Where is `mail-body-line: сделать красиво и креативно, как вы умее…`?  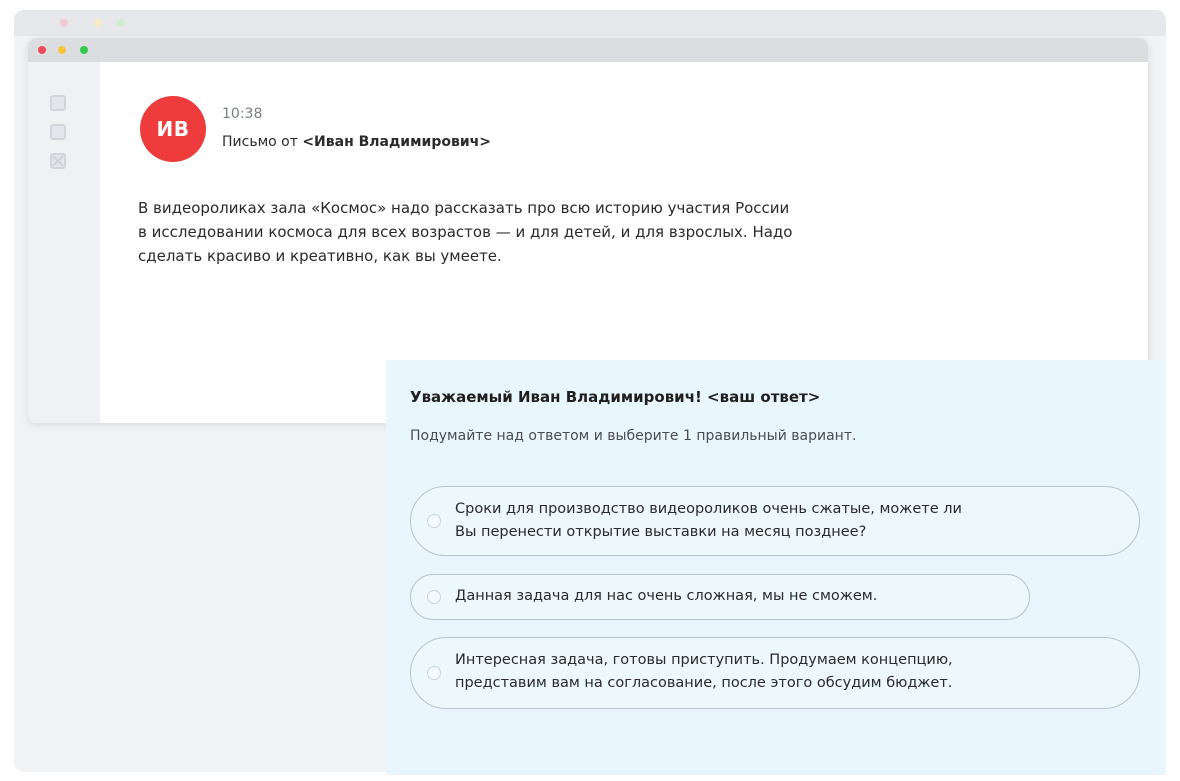 mail-body-line: сделать красиво и креативно, как вы умее… is located at coordinates (320, 256).